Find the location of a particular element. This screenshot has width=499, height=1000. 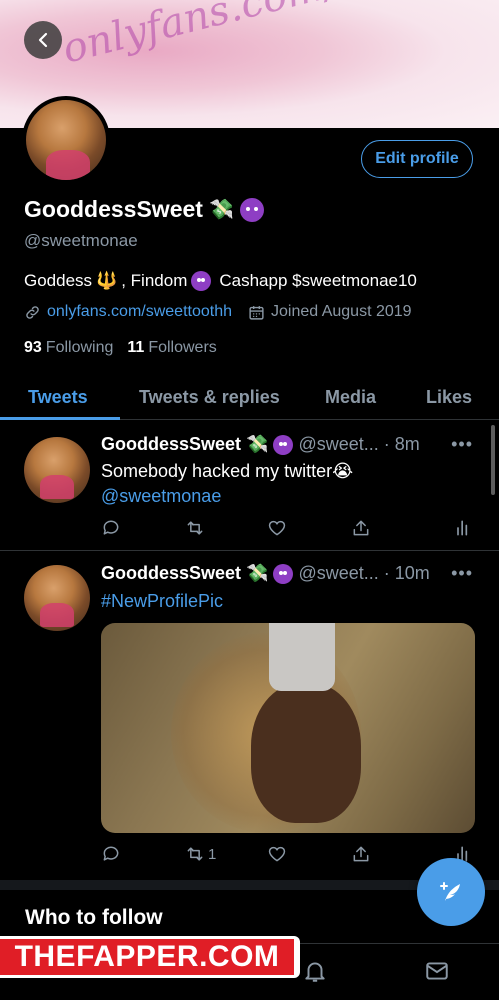

profile-link: onlyfans.com/sweettoothh is located at coordinates (128, 312).